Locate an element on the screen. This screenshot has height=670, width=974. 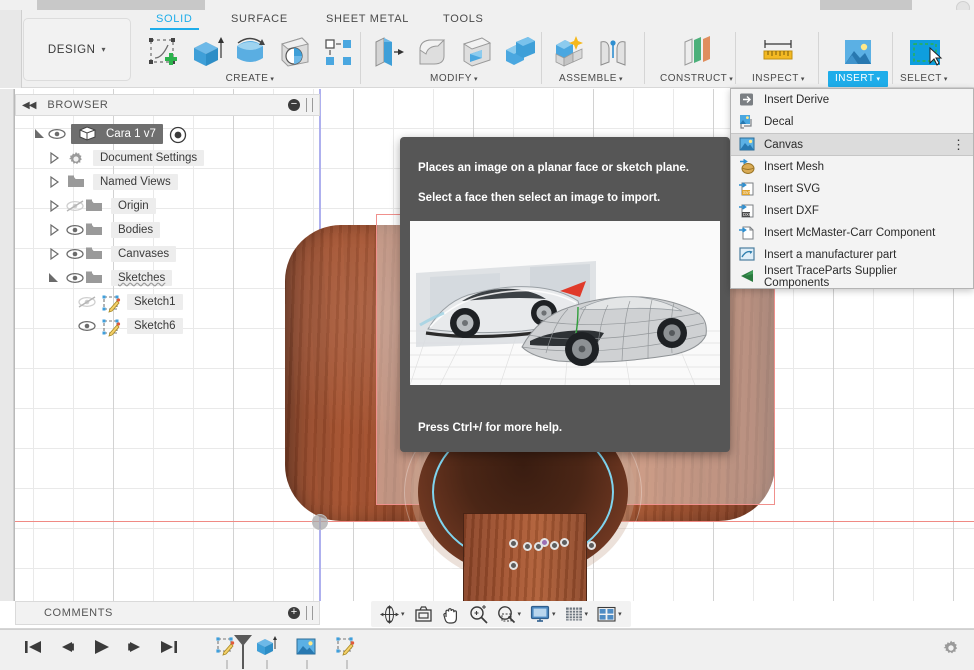
sketch-point-selected is located at coordinates (544, 542).